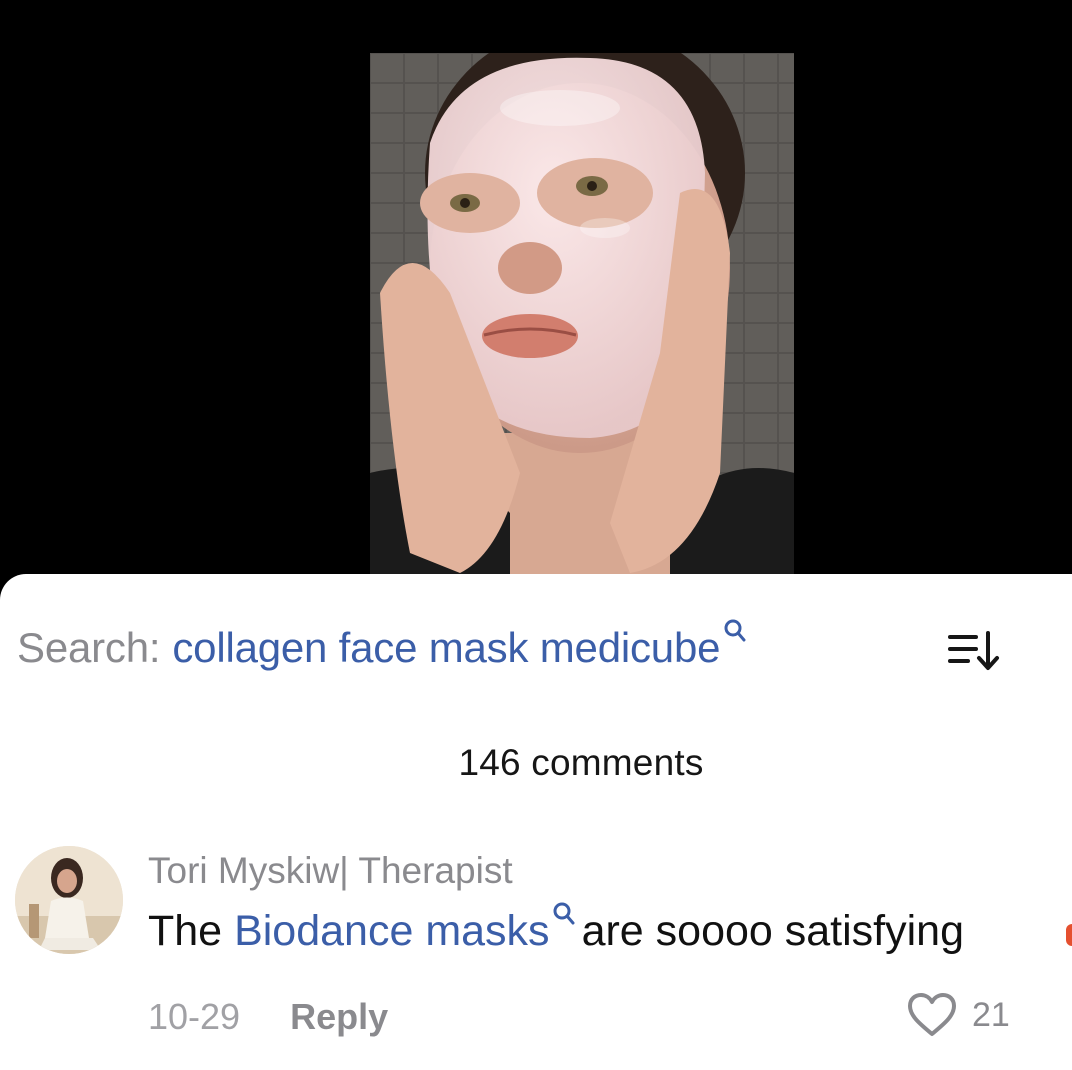 This screenshot has width=1072, height=1070. Describe the element at coordinates (773, 931) in the screenshot. I see `comment-text-after: are soooo satisfying` at that location.